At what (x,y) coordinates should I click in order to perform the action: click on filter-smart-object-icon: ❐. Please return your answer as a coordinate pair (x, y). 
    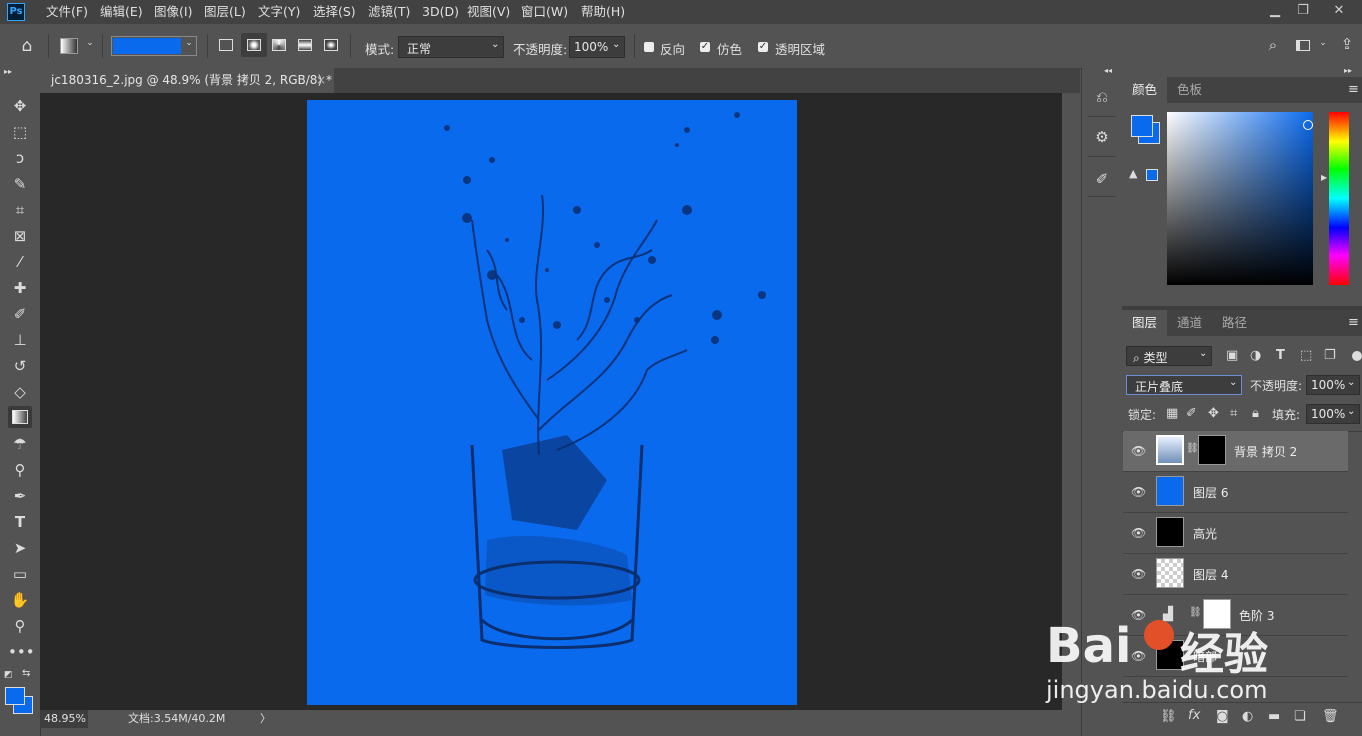
    Looking at the image, I should click on (1330, 355).